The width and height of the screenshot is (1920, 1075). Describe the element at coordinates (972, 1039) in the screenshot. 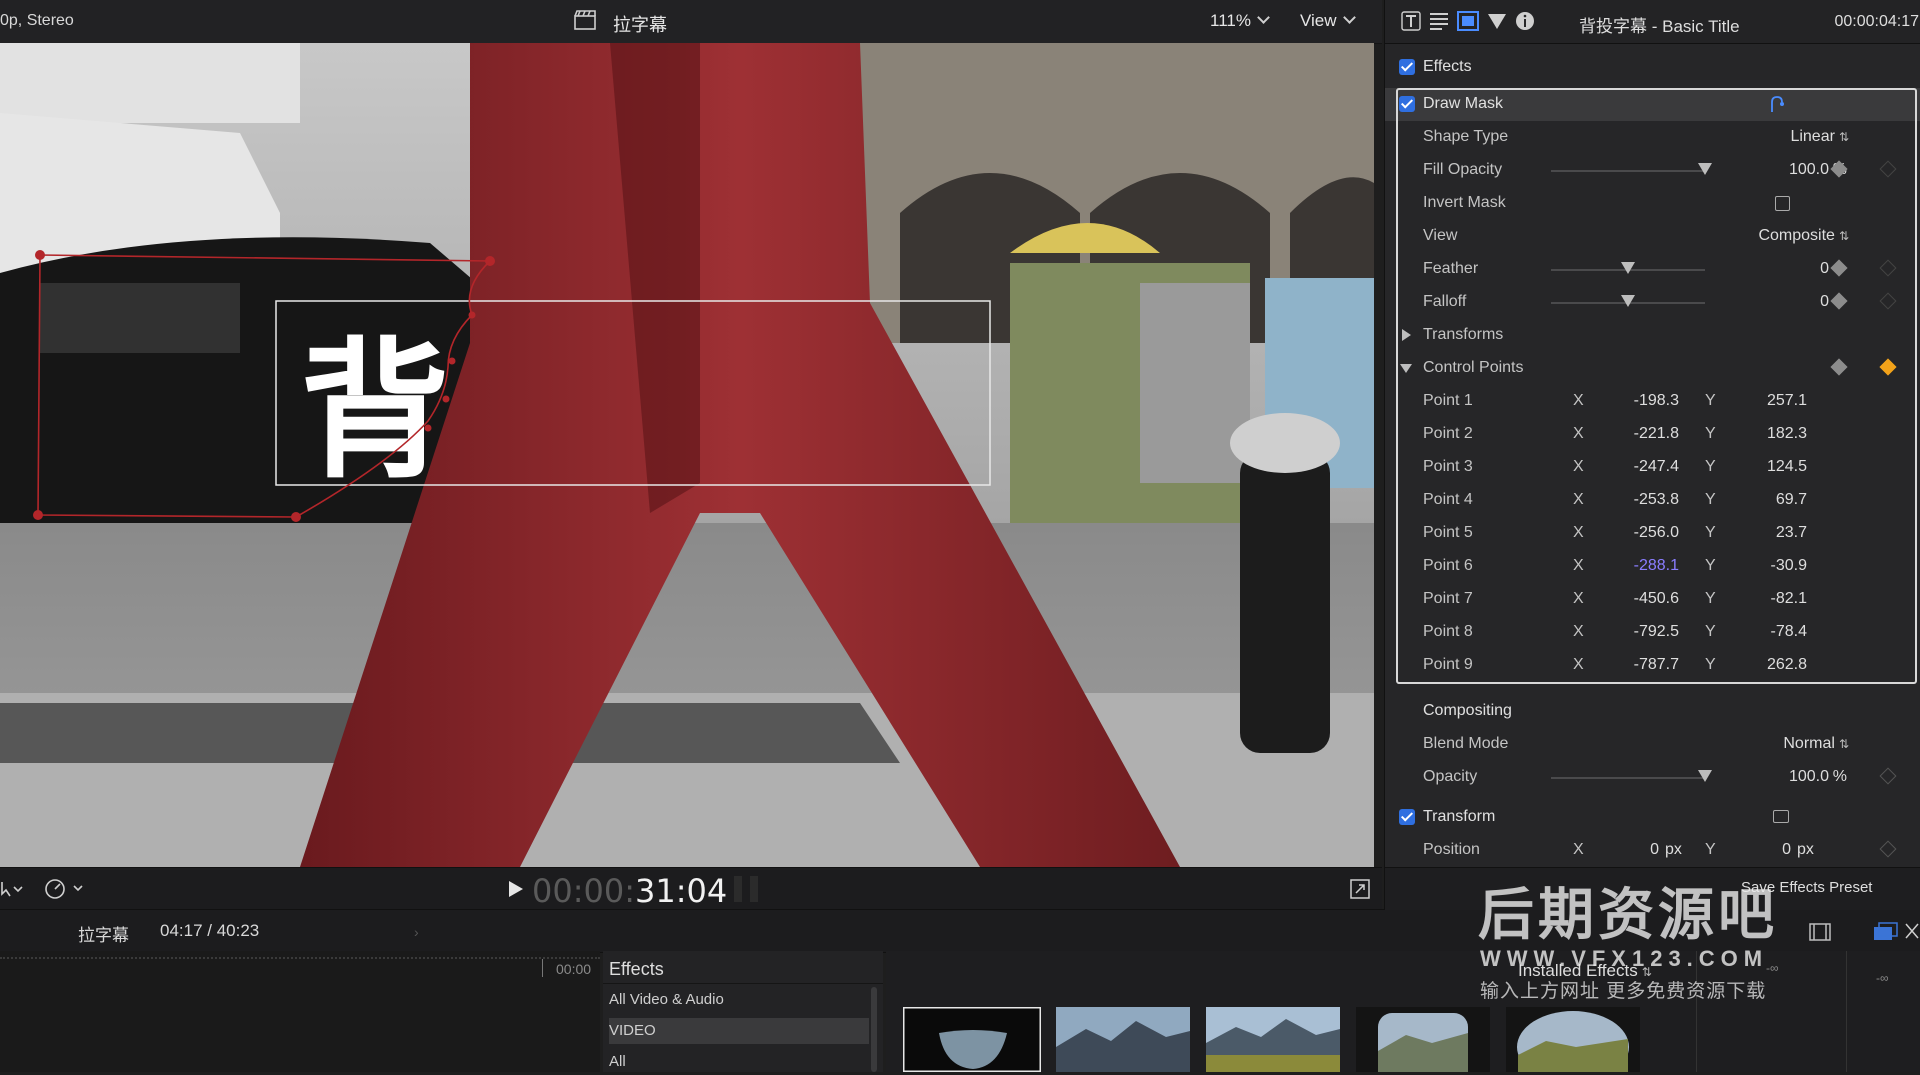

I see `effect-thumbnail-selected` at that location.